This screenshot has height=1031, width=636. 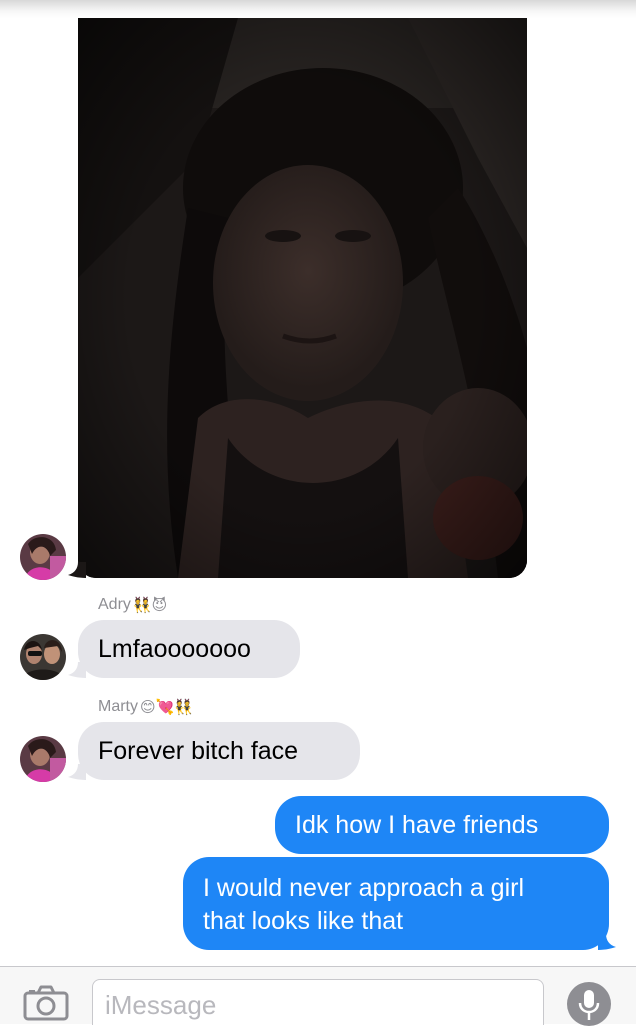 I want to click on message-bubble-incoming: Forever bitch face, so click(x=219, y=751).